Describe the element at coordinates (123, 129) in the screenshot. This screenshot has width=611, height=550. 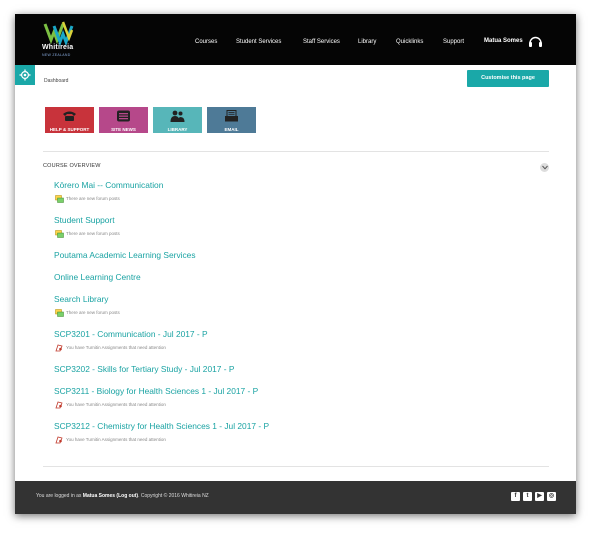
I see `tile-label: SITE NEWS` at that location.